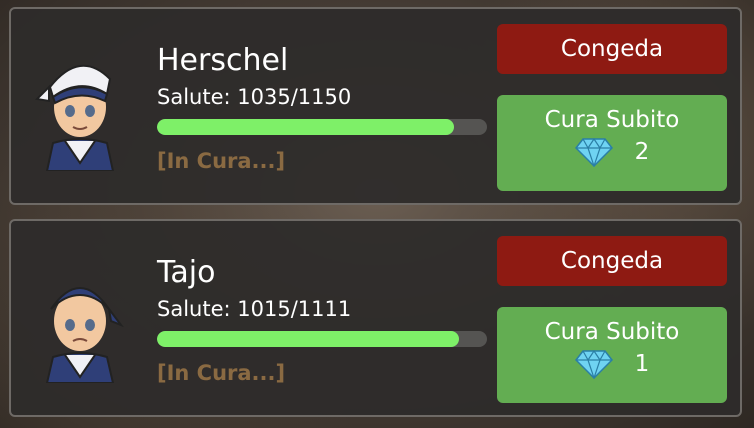 This screenshot has width=754, height=428. I want to click on sailor-avatar-herschel, so click(75, 117).